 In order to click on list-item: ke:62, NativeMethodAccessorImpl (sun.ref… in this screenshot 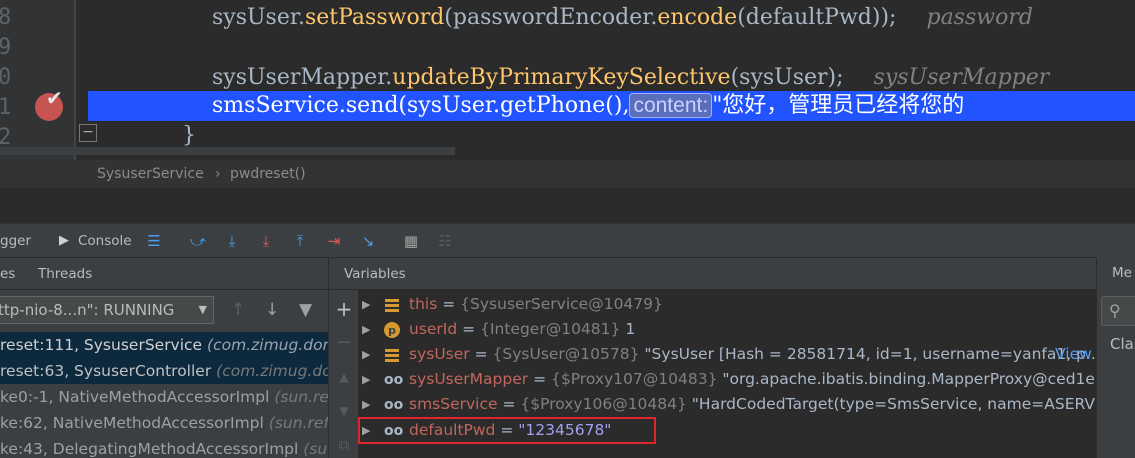, I will do `click(164, 423)`.